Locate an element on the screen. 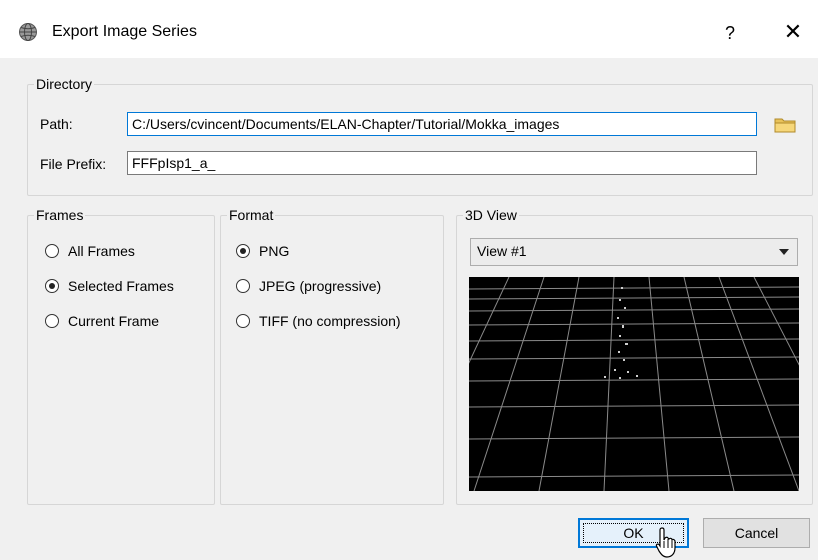 Image resolution: width=818 pixels, height=560 pixels. help-button: ? is located at coordinates (730, 33).